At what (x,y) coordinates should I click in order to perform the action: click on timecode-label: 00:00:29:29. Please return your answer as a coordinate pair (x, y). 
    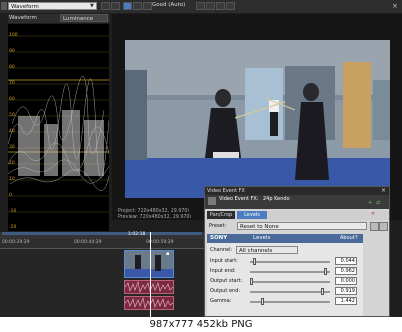
    Looking at the image, I should click on (16, 242).